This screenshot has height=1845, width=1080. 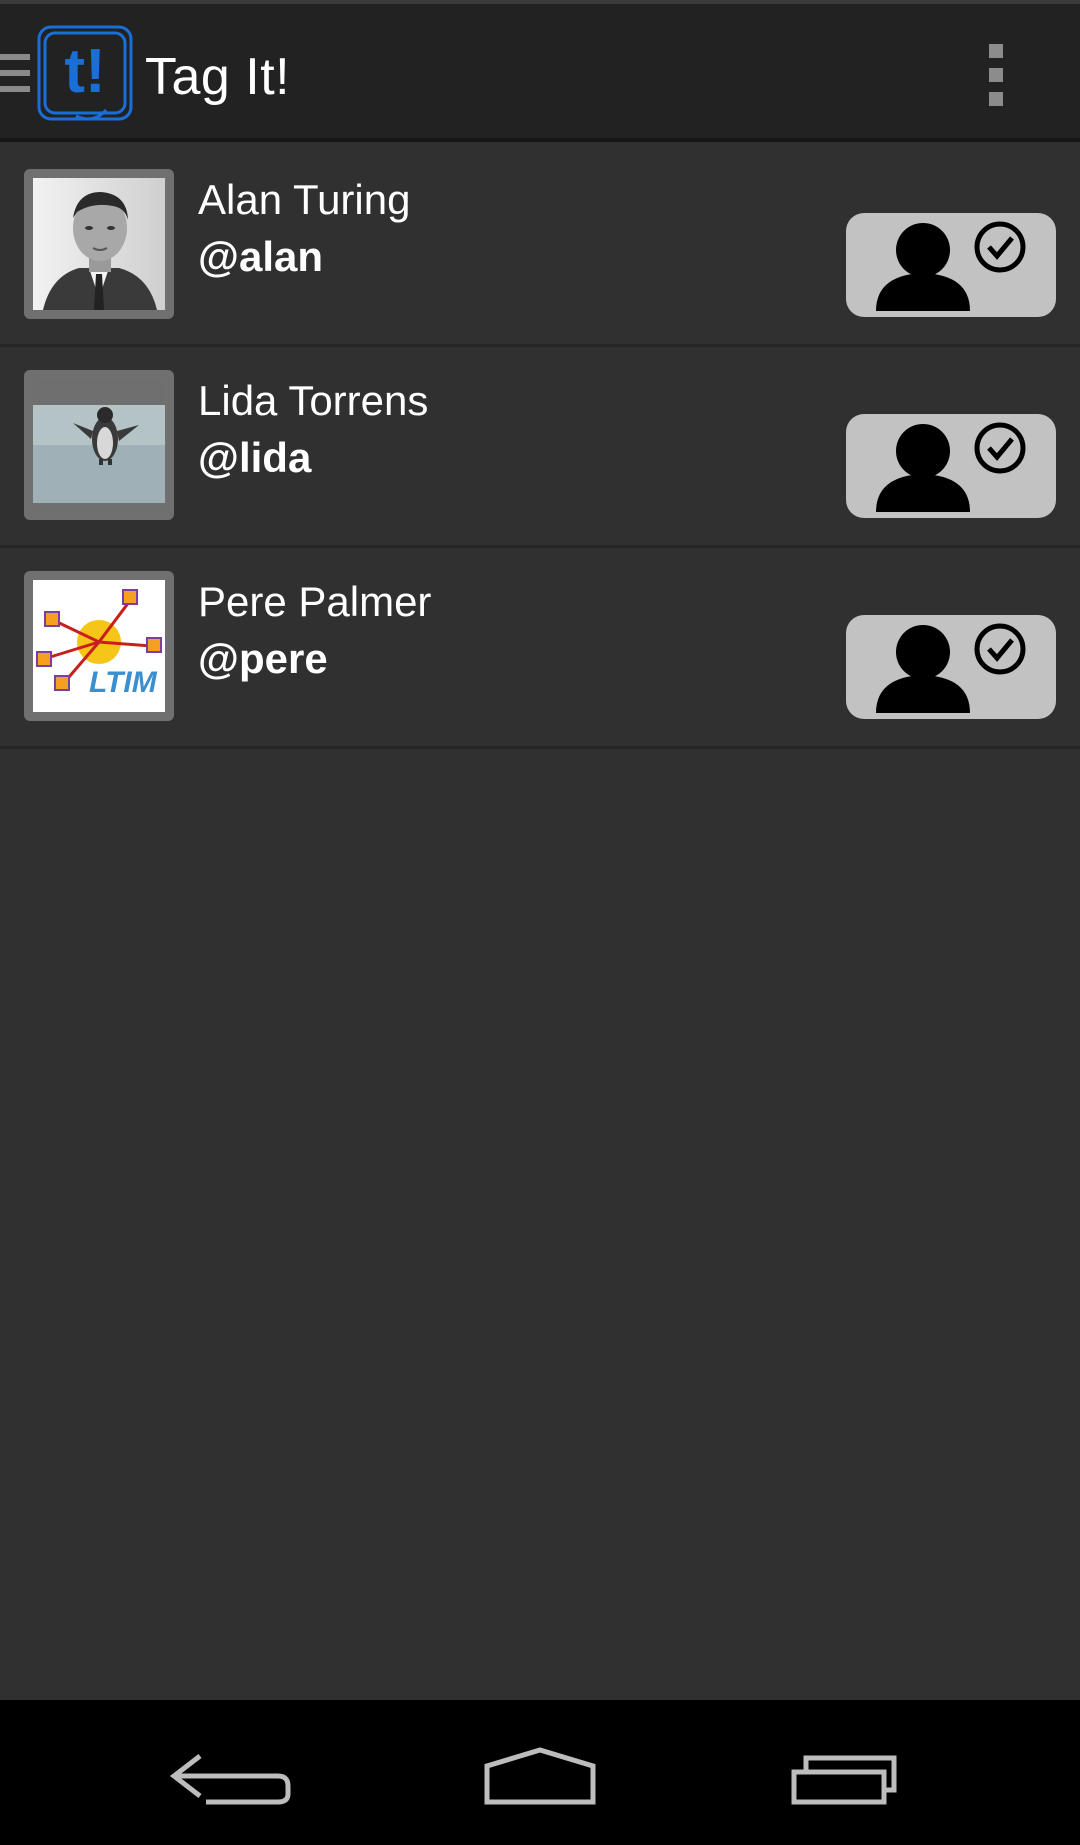 I want to click on user-handle: @alan, so click(x=260, y=256).